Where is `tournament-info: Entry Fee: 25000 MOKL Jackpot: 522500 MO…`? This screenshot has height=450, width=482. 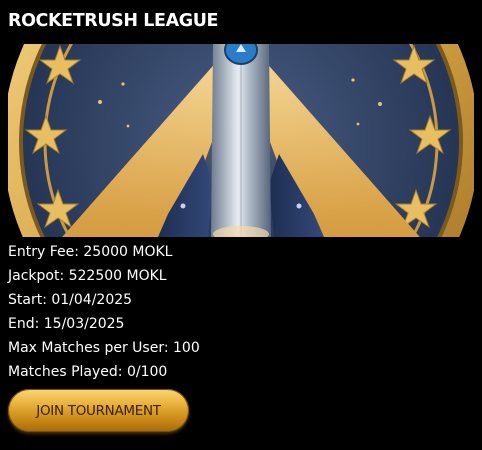 tournament-info: Entry Fee: 25000 MOKL Jackpot: 522500 MO… is located at coordinates (104, 312).